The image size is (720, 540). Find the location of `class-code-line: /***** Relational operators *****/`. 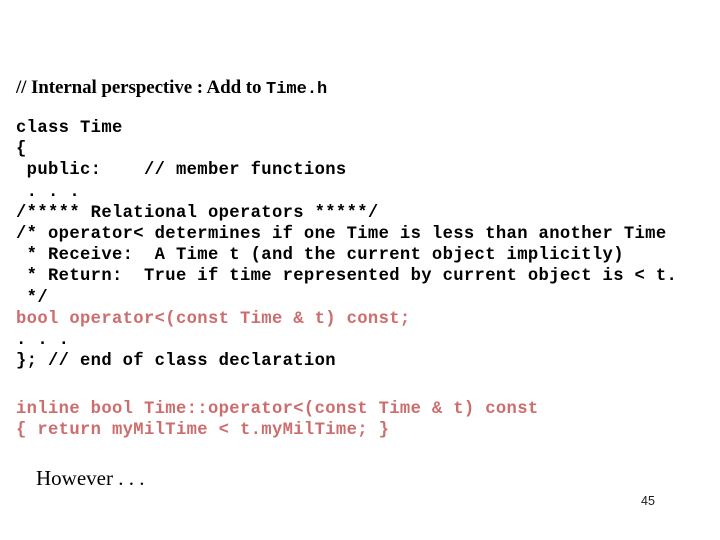

class-code-line: /***** Relational operators *****/ is located at coordinates (197, 213).